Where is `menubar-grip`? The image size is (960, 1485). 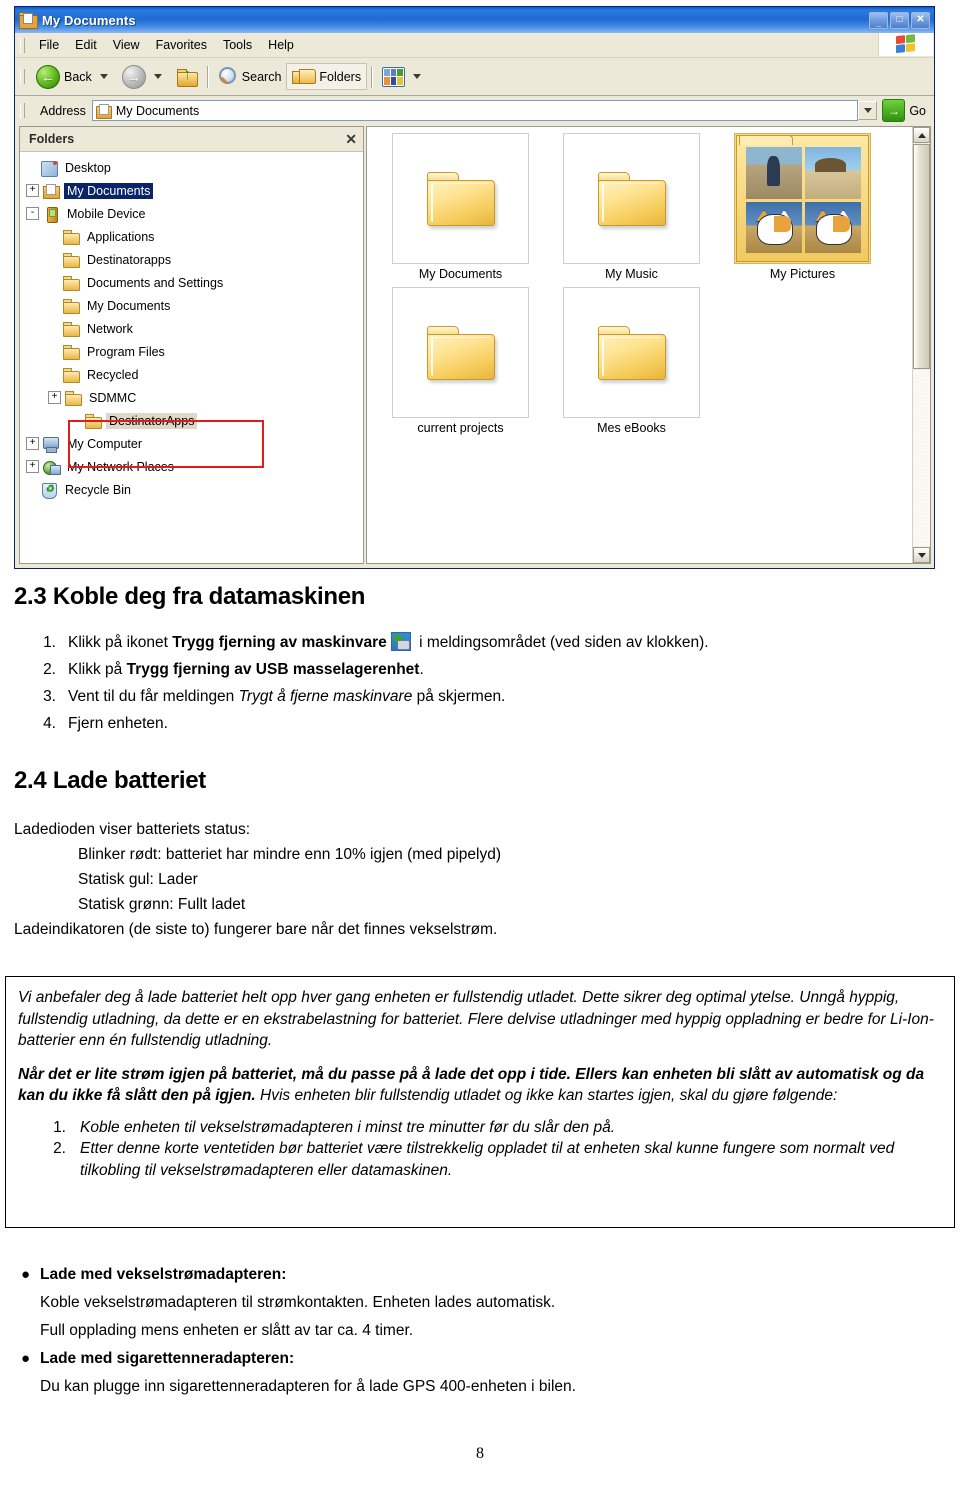 menubar-grip is located at coordinates (22, 45).